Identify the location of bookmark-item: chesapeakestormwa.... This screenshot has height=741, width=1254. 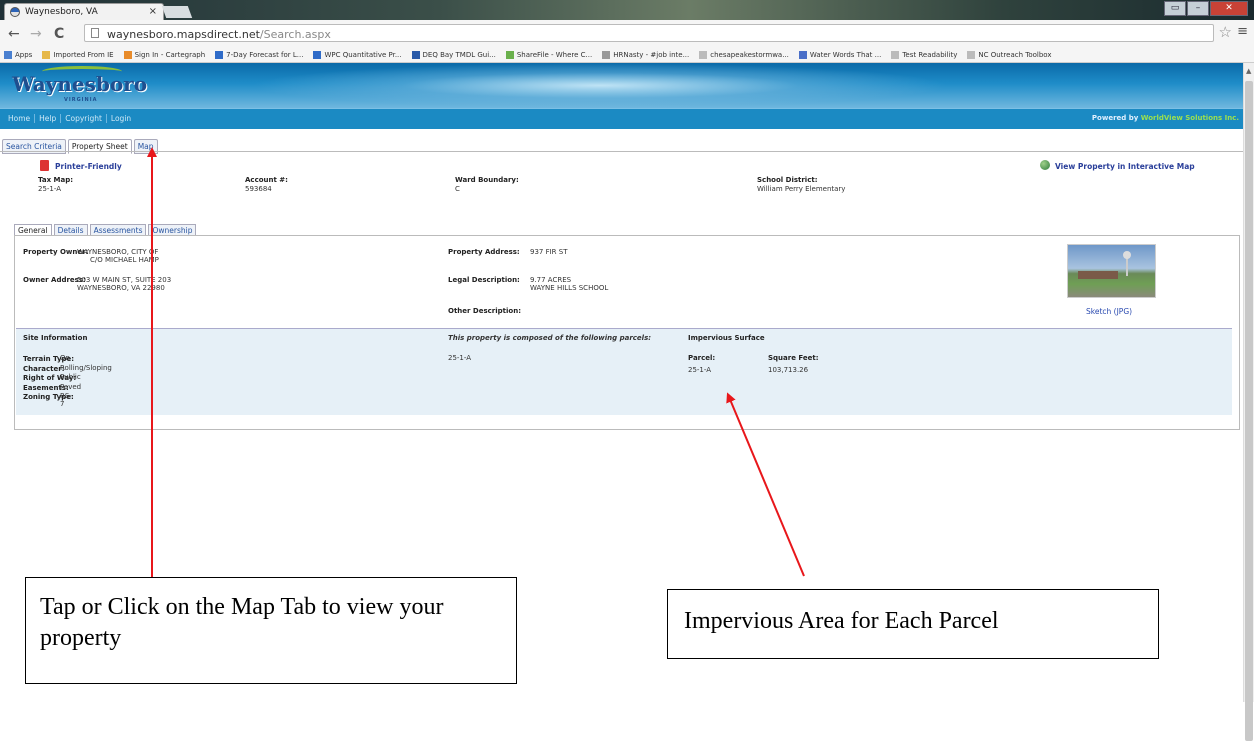
(744, 54).